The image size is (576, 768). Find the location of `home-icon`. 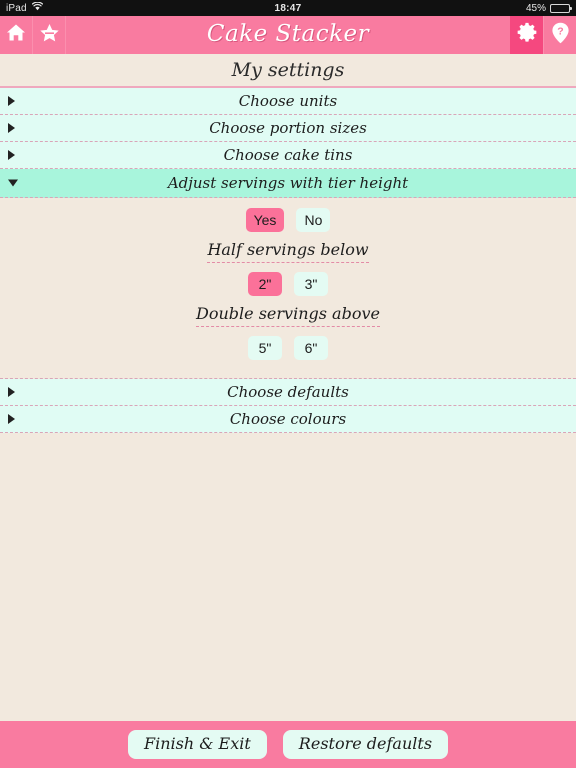

home-icon is located at coordinates (16, 35).